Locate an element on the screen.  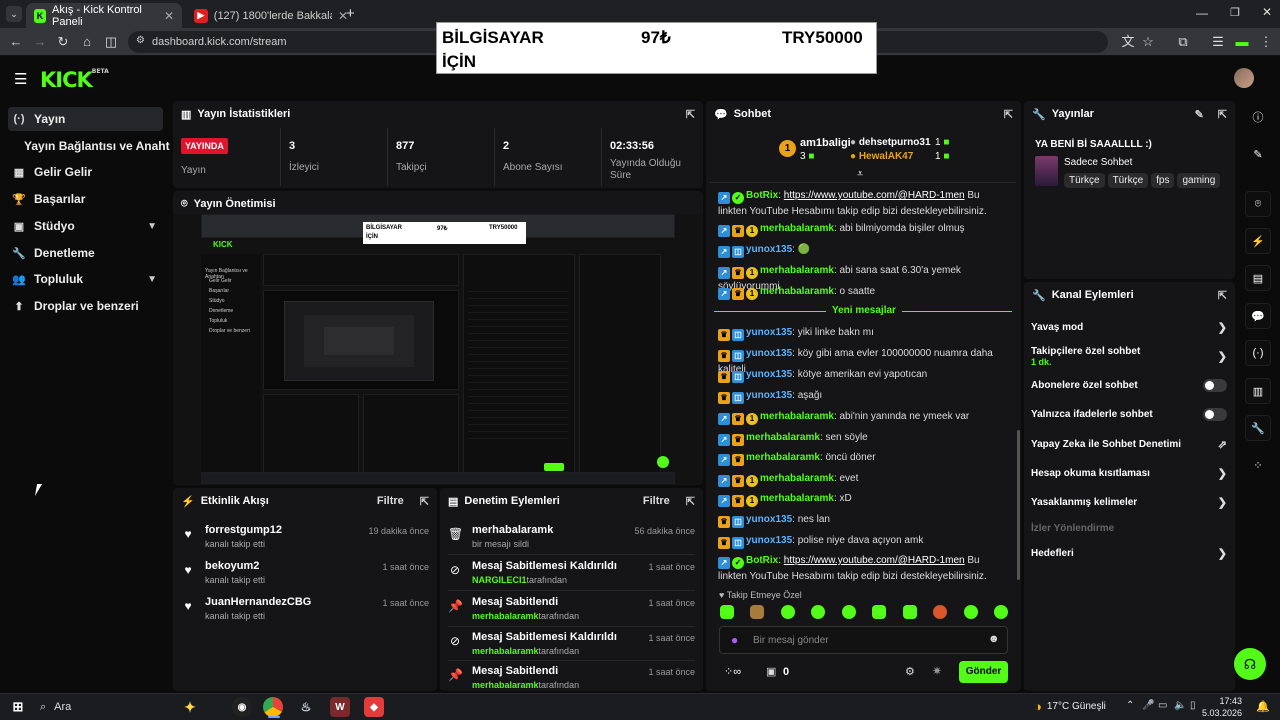
chat-message: ♛ ◫ yunox135: polise niye dava açıyon amk is located at coordinates (863, 541).